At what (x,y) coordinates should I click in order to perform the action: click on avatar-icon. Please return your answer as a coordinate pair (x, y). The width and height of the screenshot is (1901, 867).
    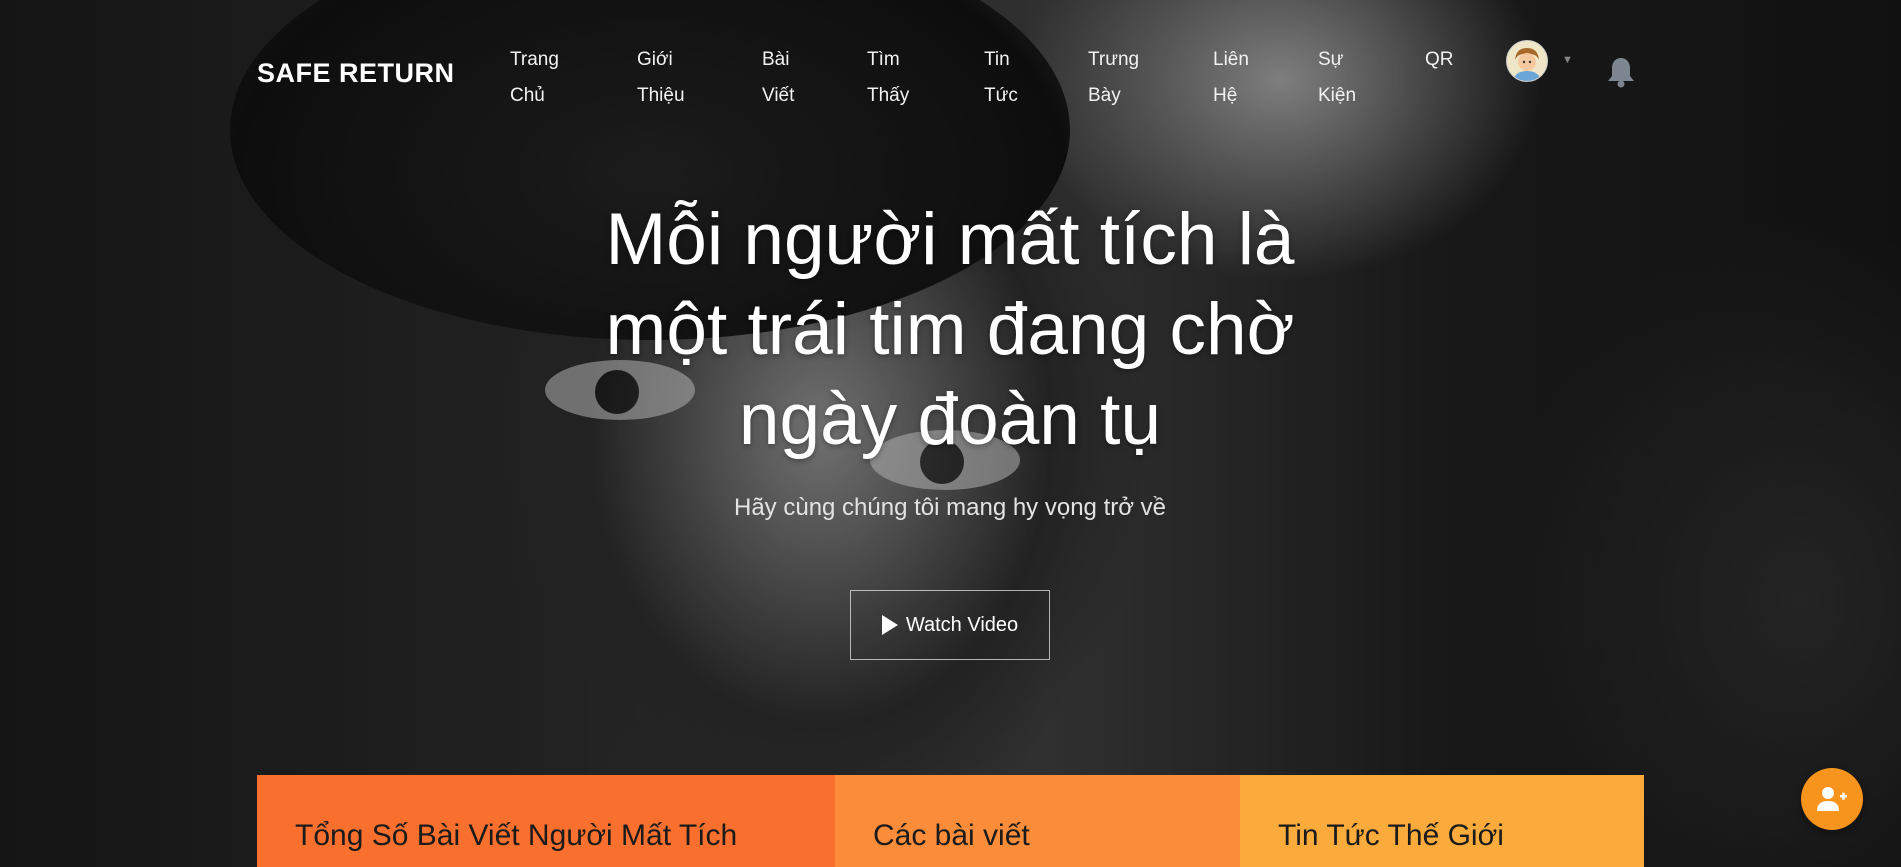
    Looking at the image, I should click on (1527, 61).